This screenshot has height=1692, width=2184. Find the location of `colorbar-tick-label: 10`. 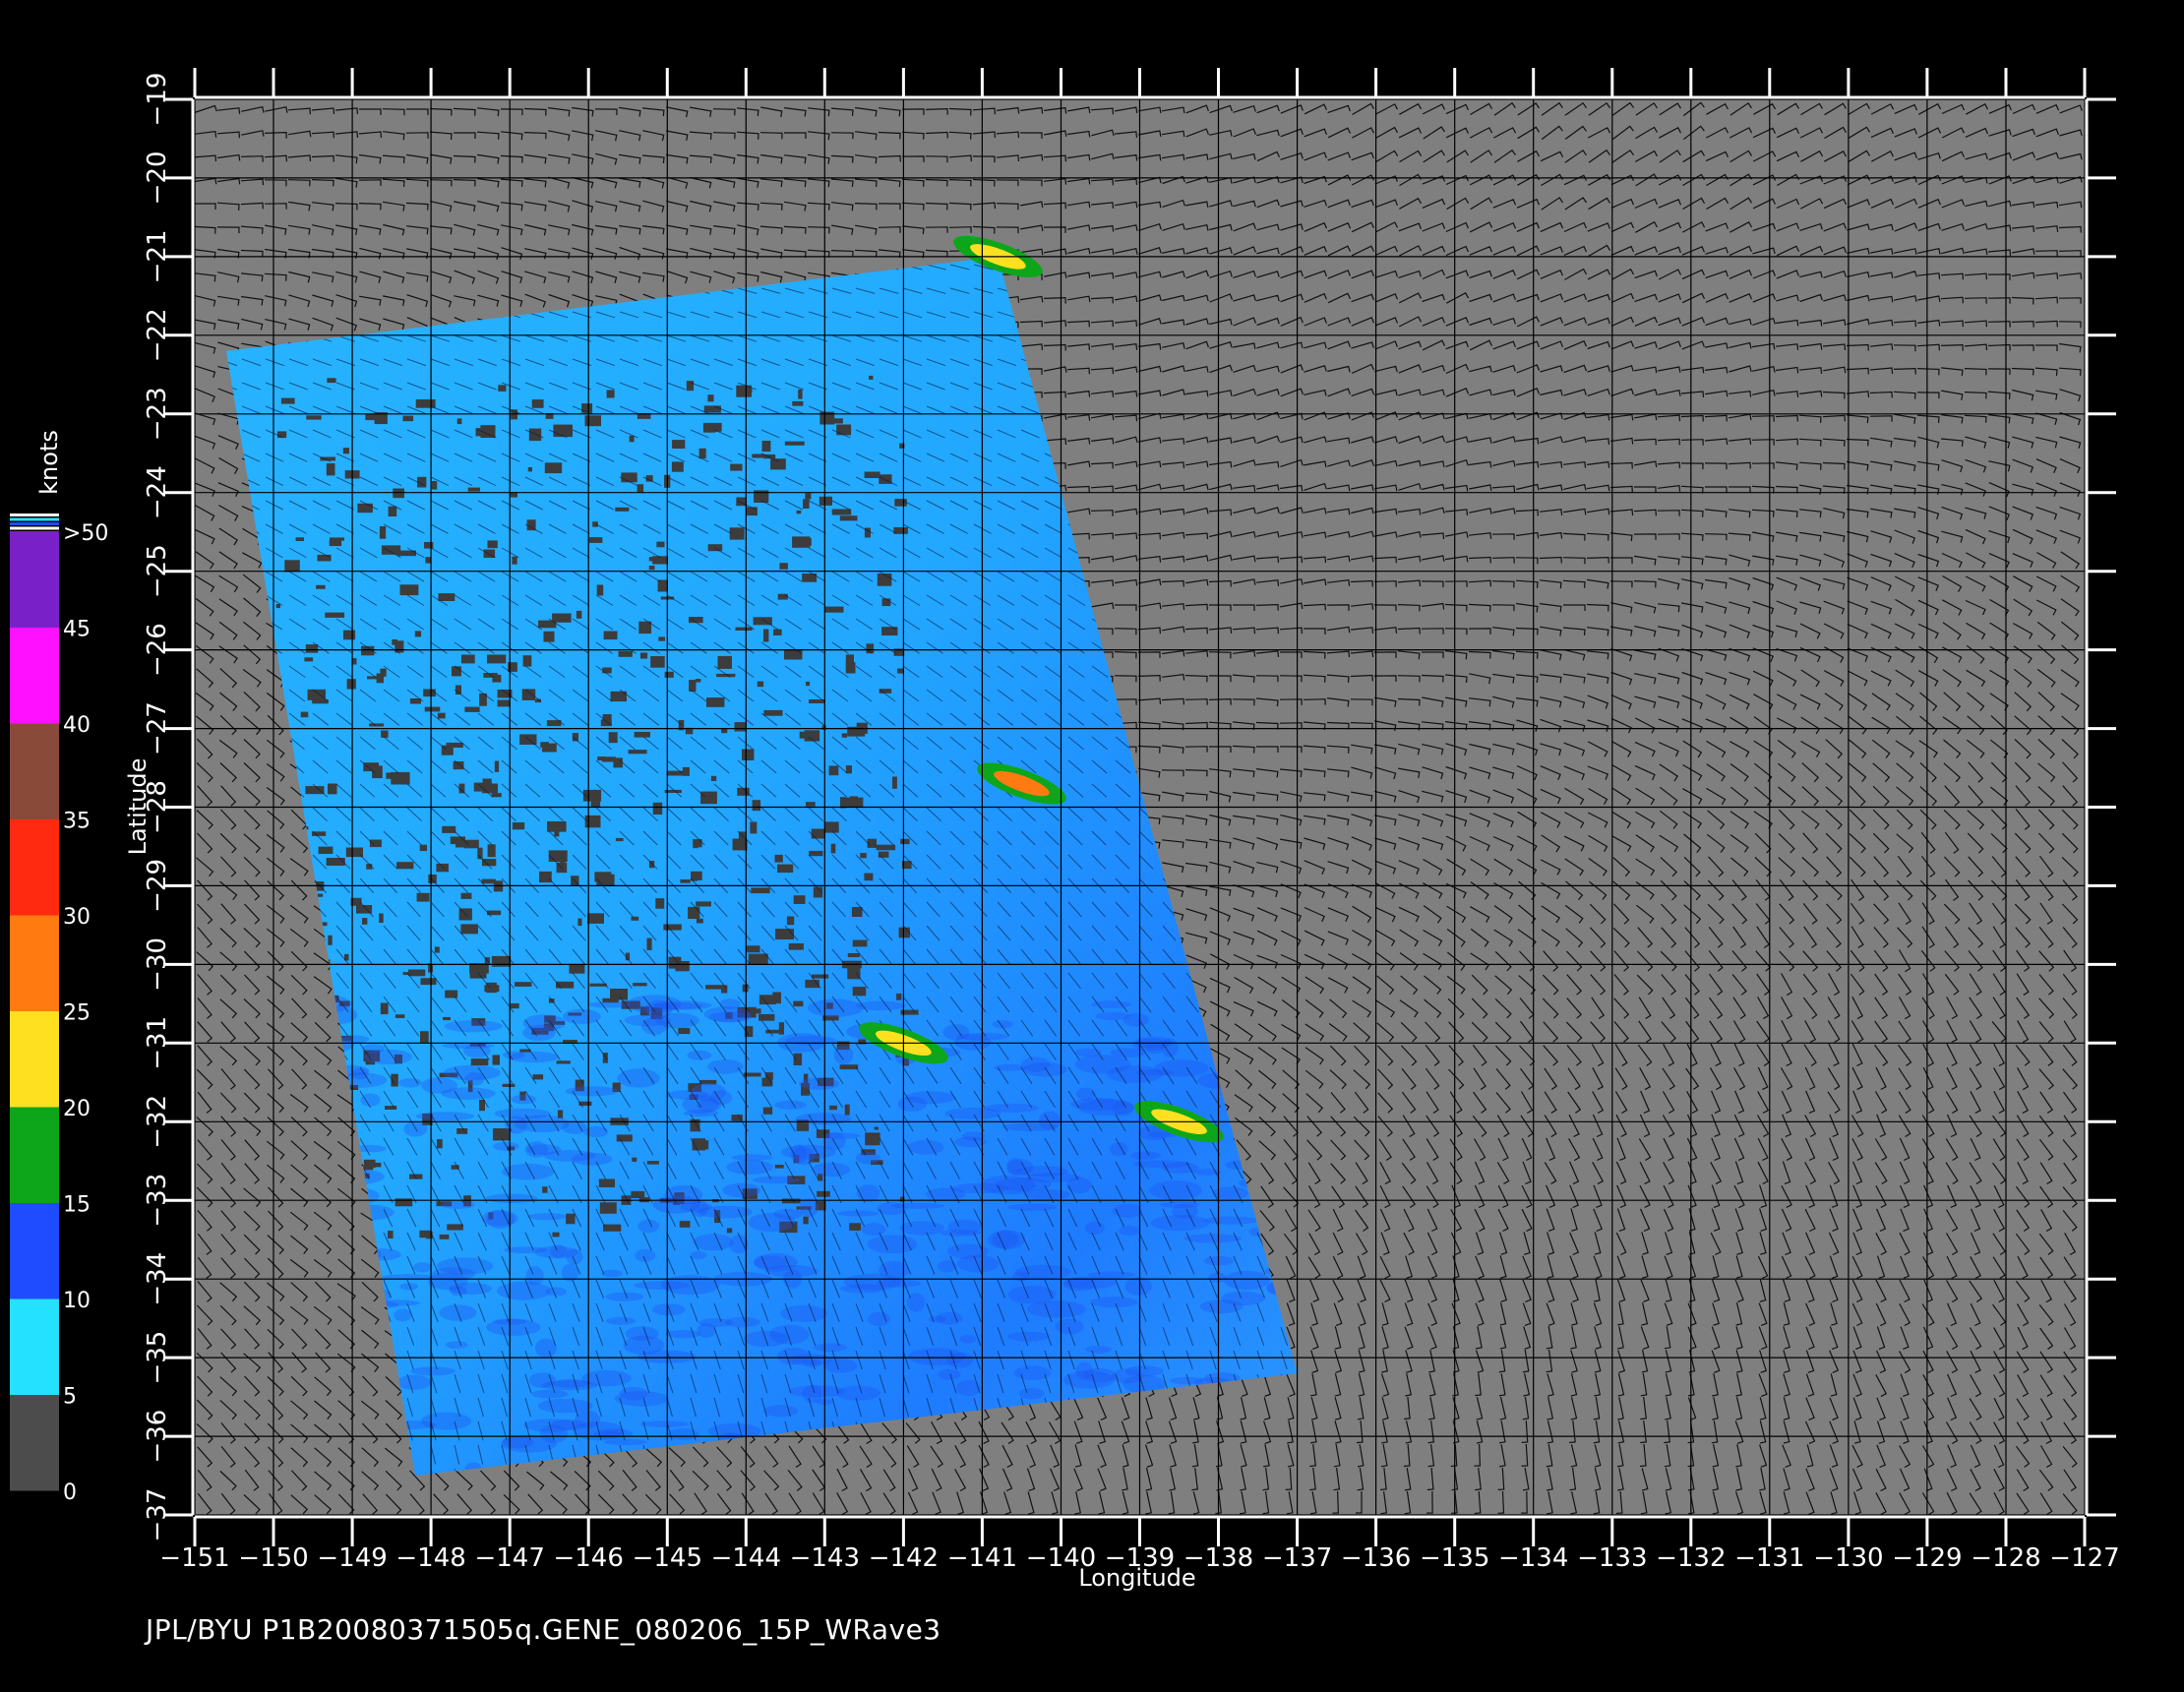

colorbar-tick-label: 10 is located at coordinates (77, 1301).